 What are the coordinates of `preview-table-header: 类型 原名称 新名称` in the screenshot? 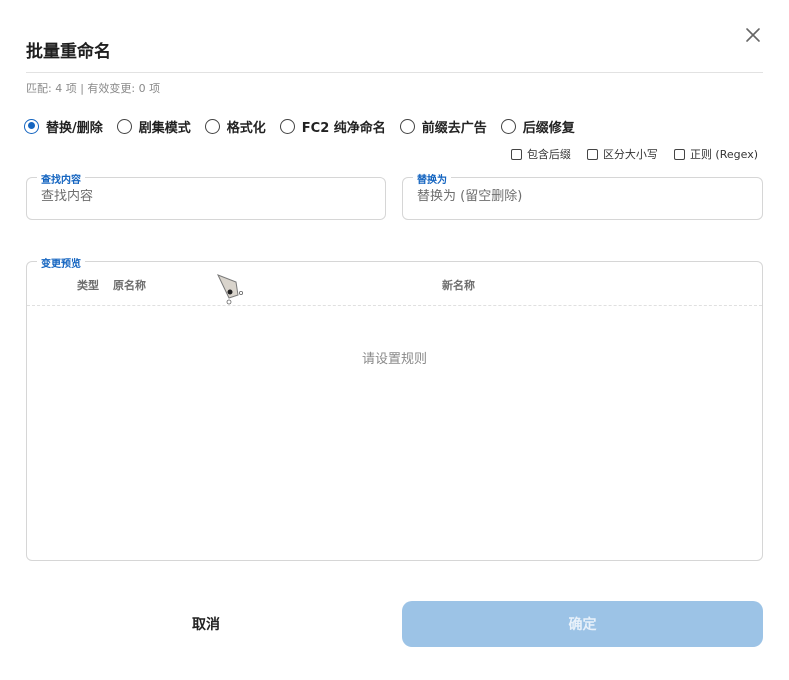 It's located at (394, 284).